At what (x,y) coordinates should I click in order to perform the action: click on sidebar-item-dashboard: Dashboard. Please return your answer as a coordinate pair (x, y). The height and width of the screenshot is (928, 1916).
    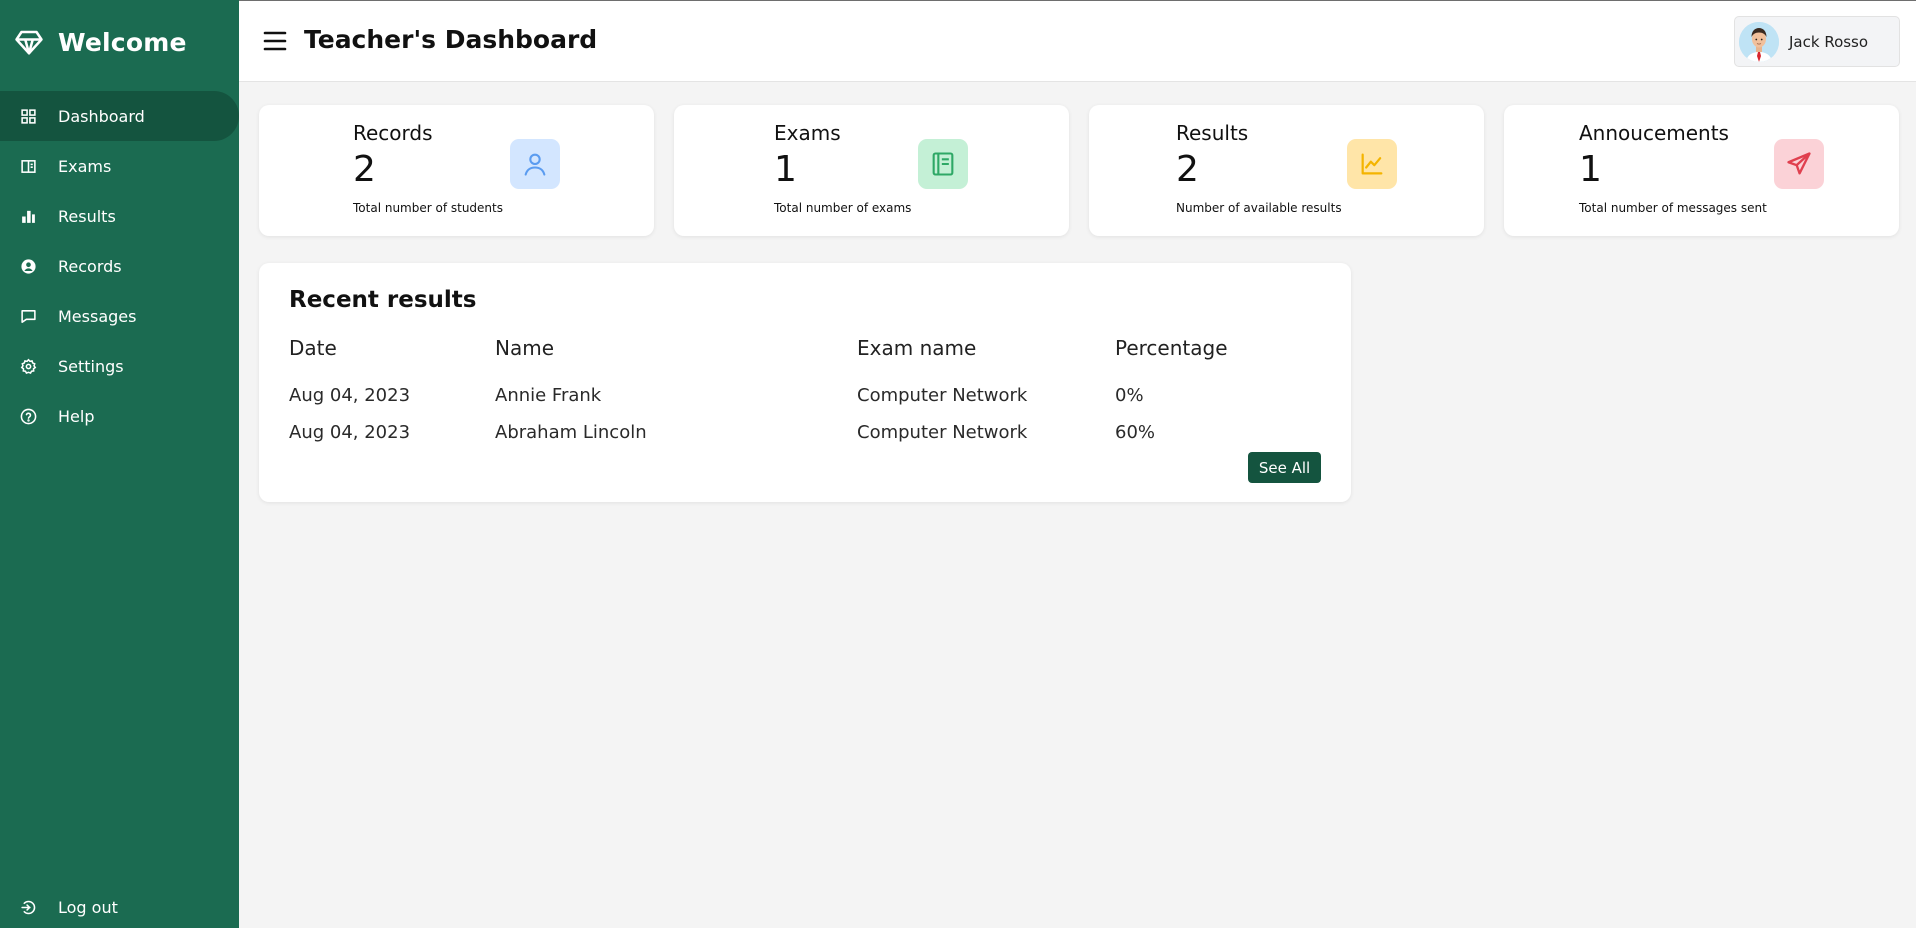
    Looking at the image, I should click on (119, 116).